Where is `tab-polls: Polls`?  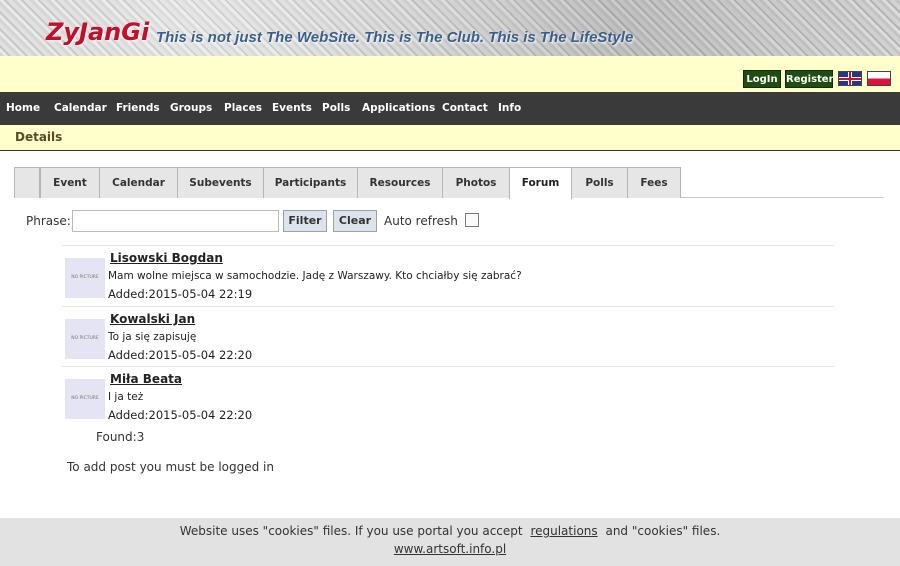 tab-polls: Polls is located at coordinates (599, 182).